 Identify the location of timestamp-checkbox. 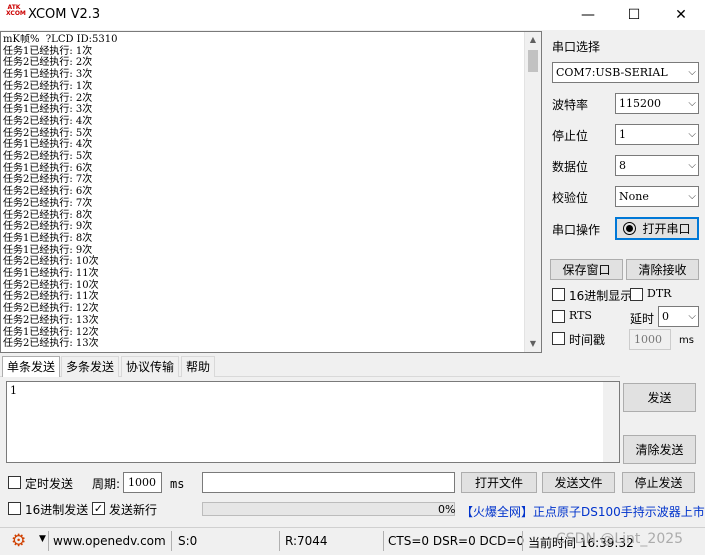
(558, 338).